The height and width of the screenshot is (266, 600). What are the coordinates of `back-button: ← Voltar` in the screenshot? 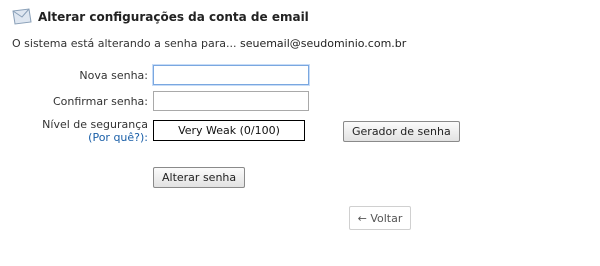 It's located at (380, 218).